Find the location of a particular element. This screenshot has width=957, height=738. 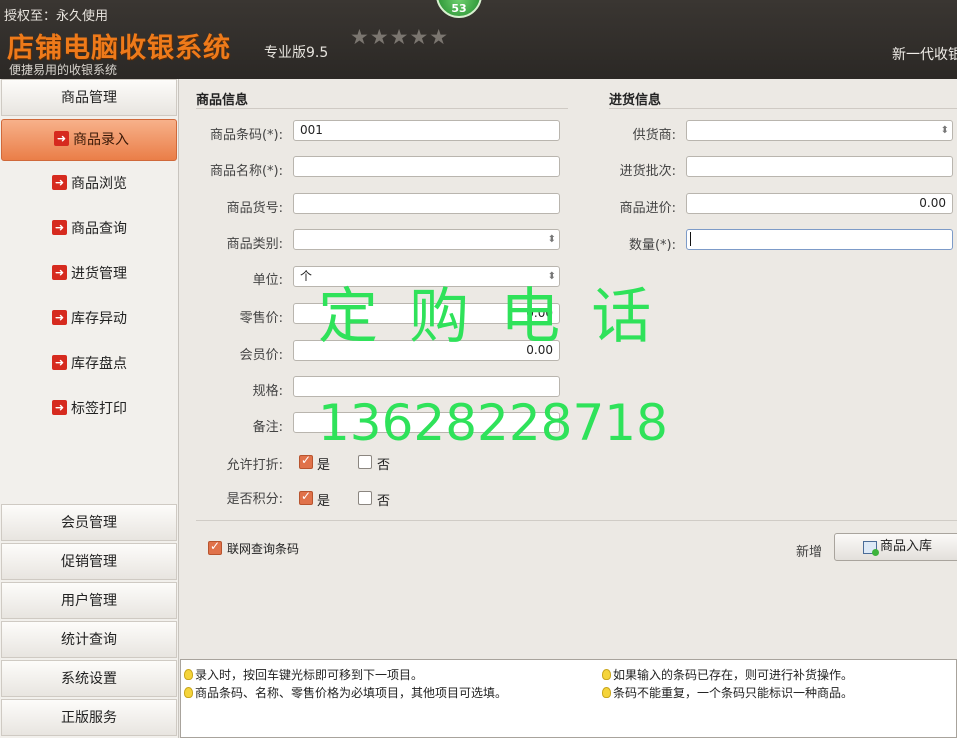

sidebar-category-users: 用户管理 is located at coordinates (89, 600).